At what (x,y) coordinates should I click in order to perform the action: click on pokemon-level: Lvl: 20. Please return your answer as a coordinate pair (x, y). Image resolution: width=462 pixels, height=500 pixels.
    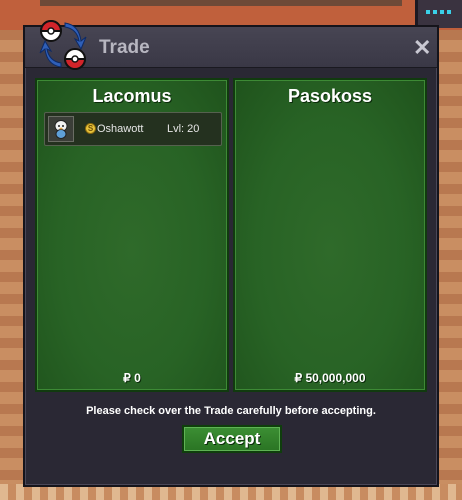
    Looking at the image, I should click on (183, 129).